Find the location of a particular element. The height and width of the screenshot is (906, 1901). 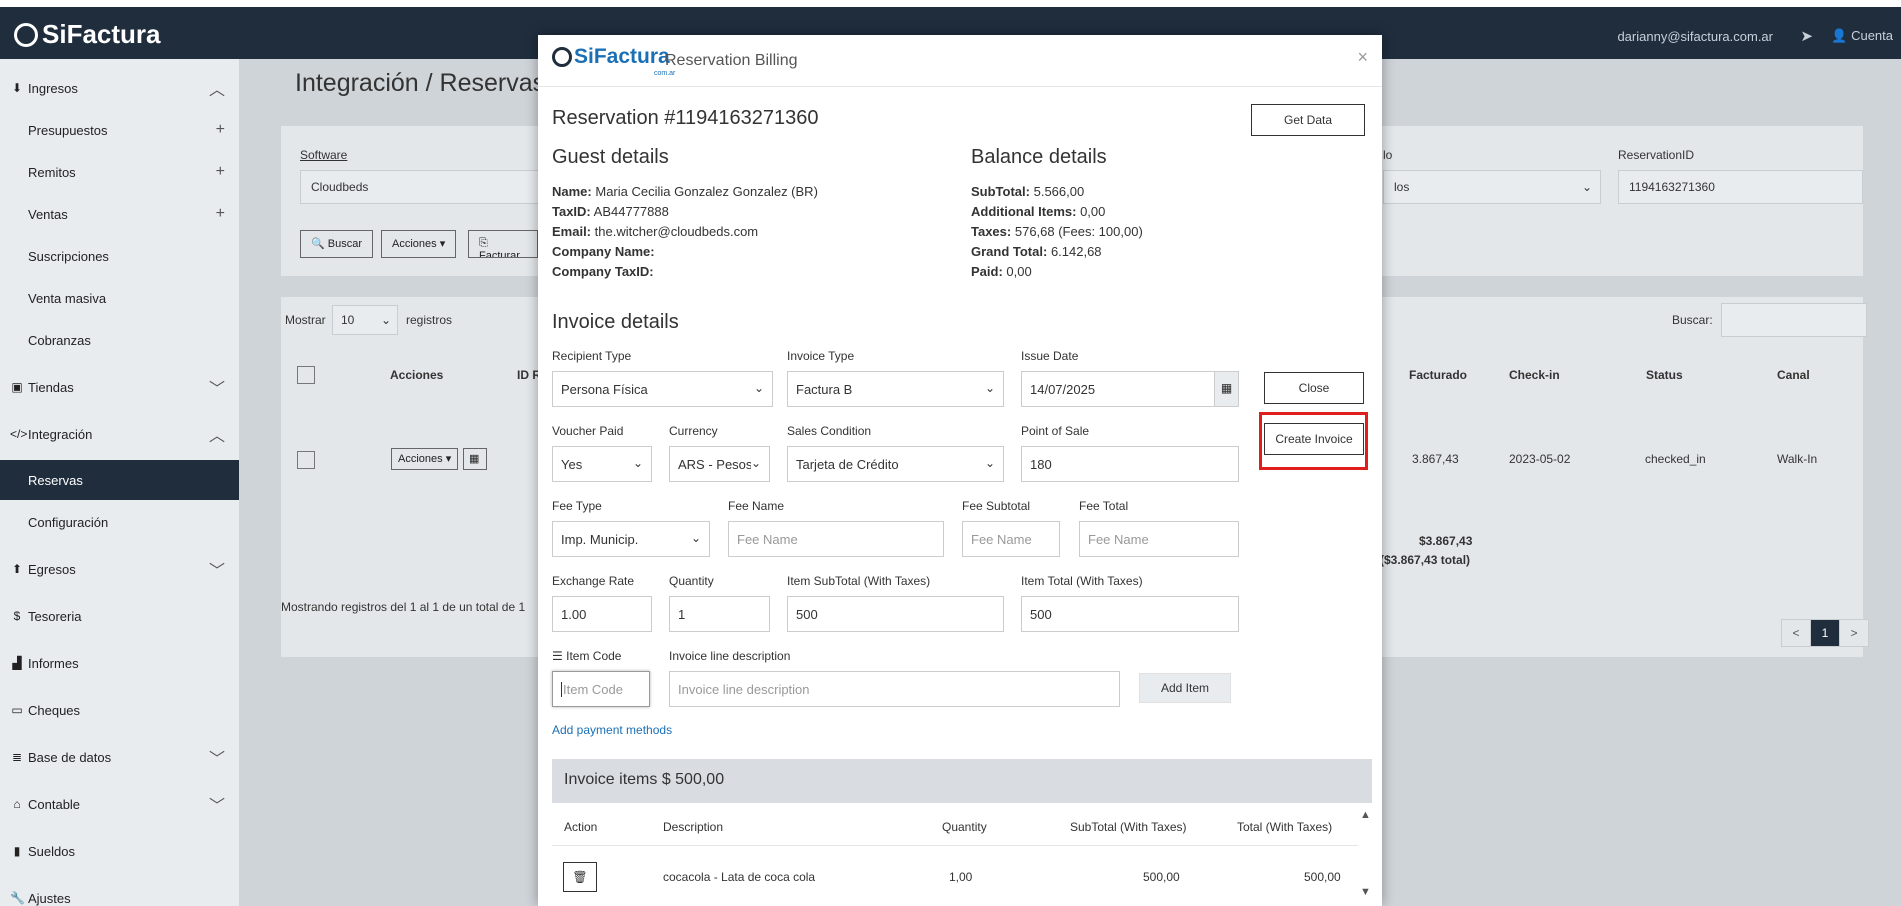

sidebar-item-presupuestos: Presupuestos + is located at coordinates (119, 130).